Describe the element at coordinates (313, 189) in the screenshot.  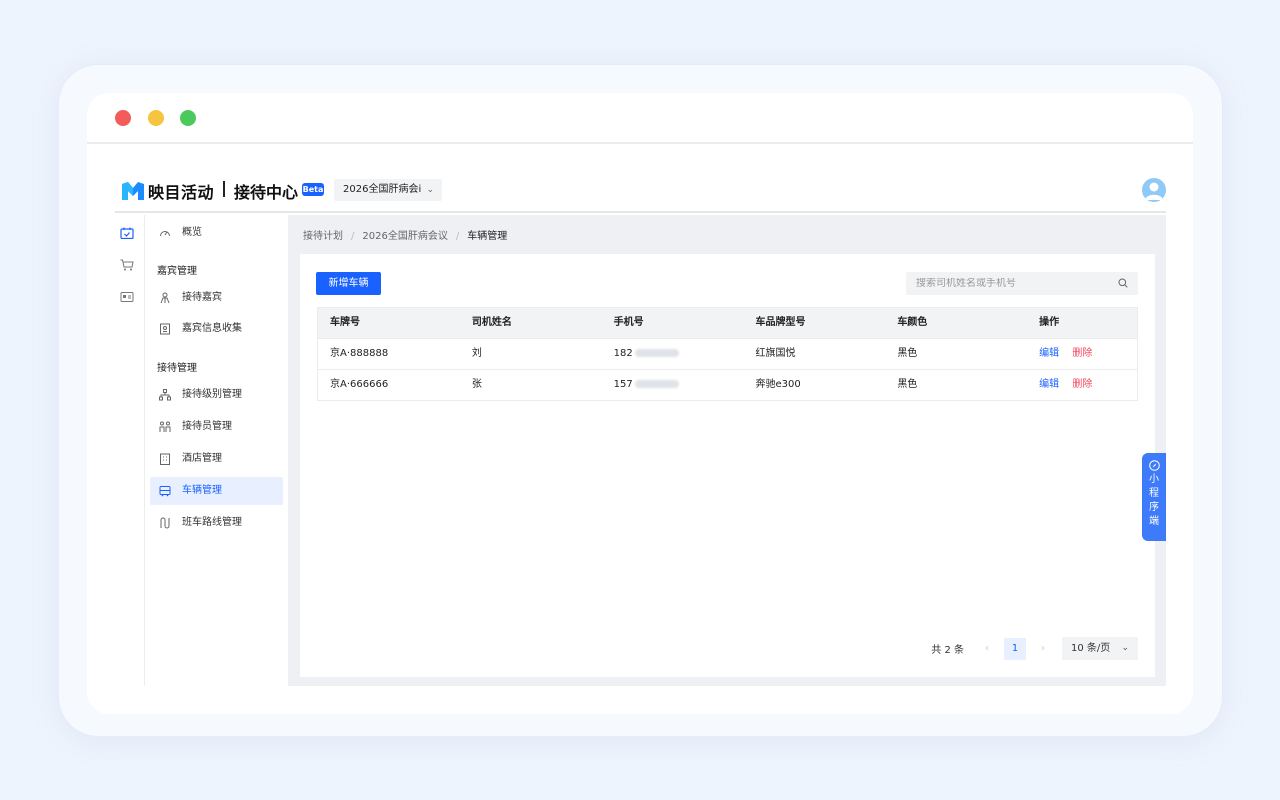
I see `beta-badge: Beta` at that location.